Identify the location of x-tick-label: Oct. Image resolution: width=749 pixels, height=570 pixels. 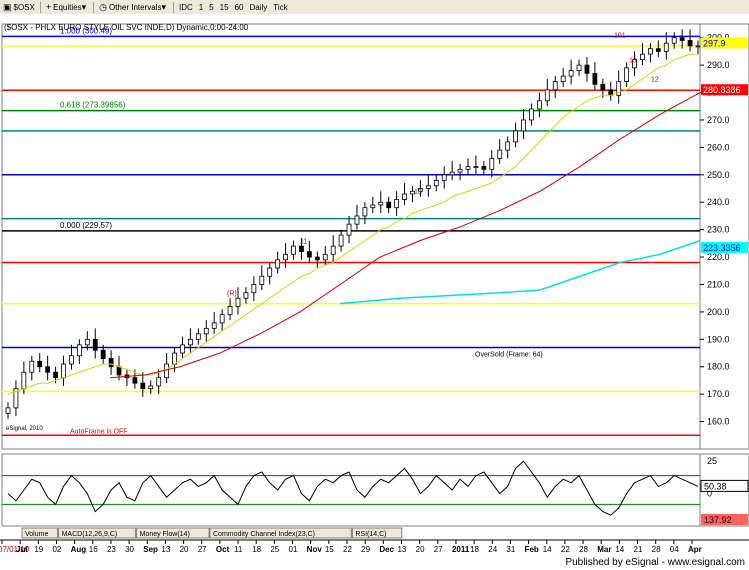
(223, 549).